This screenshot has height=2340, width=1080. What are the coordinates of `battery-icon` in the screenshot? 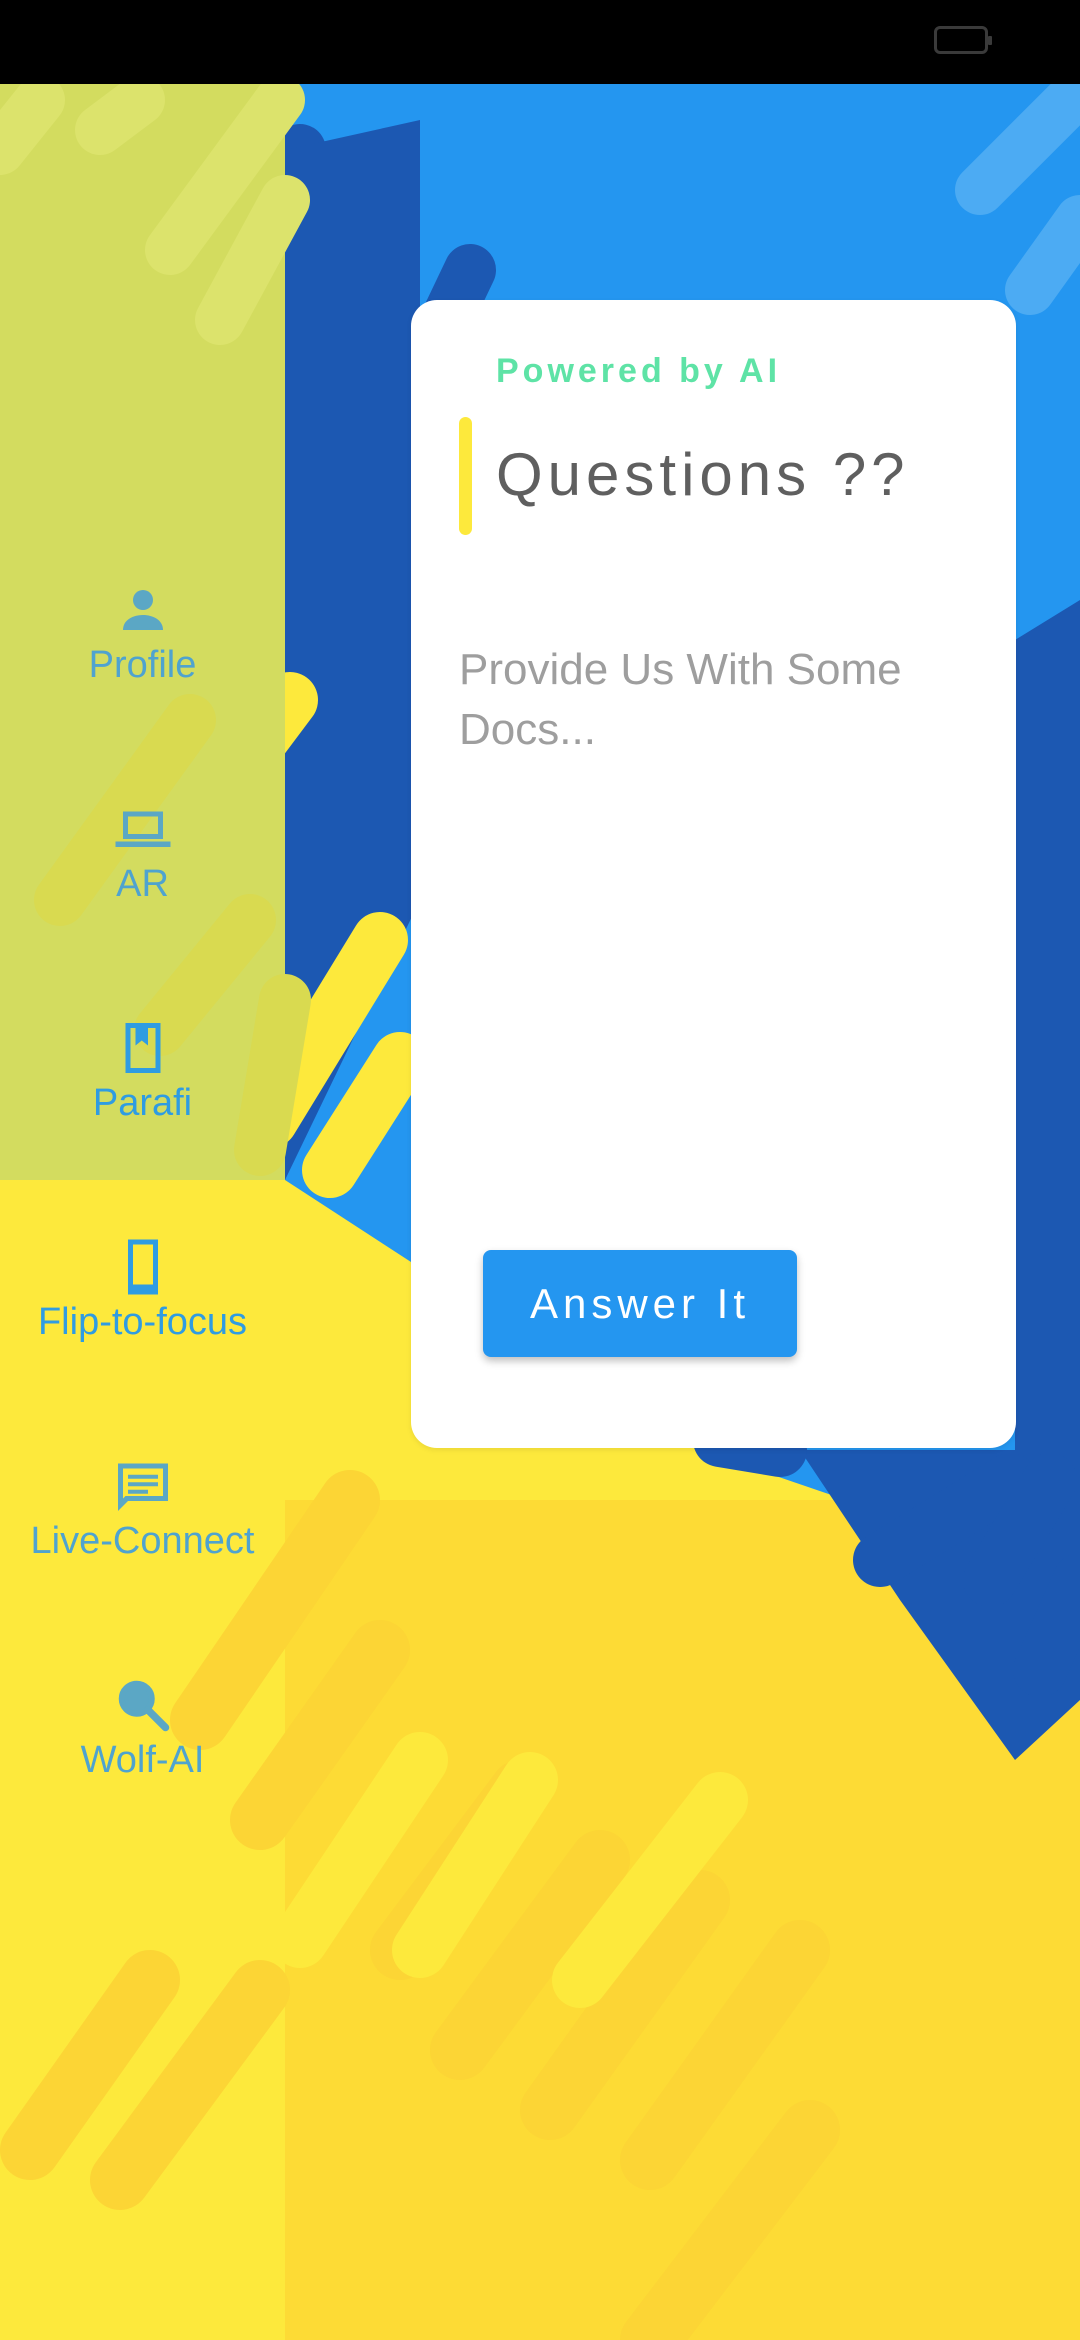 It's located at (963, 40).